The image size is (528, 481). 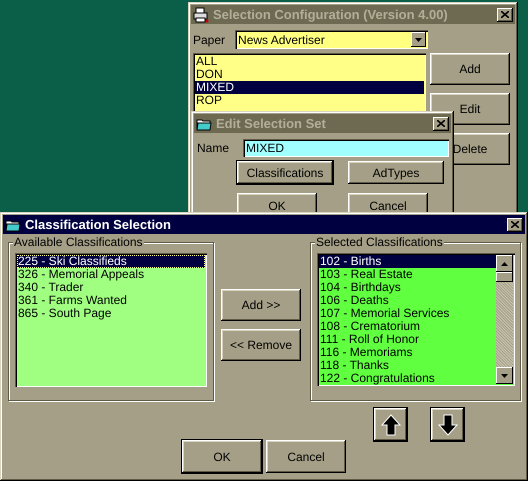 What do you see at coordinates (407, 300) in the screenshot?
I see `list-item: 106 - Deaths` at bounding box center [407, 300].